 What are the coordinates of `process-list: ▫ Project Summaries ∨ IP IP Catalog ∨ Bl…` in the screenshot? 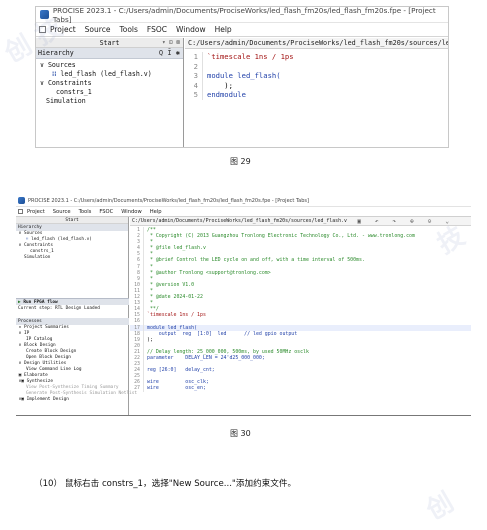 It's located at (76, 364).